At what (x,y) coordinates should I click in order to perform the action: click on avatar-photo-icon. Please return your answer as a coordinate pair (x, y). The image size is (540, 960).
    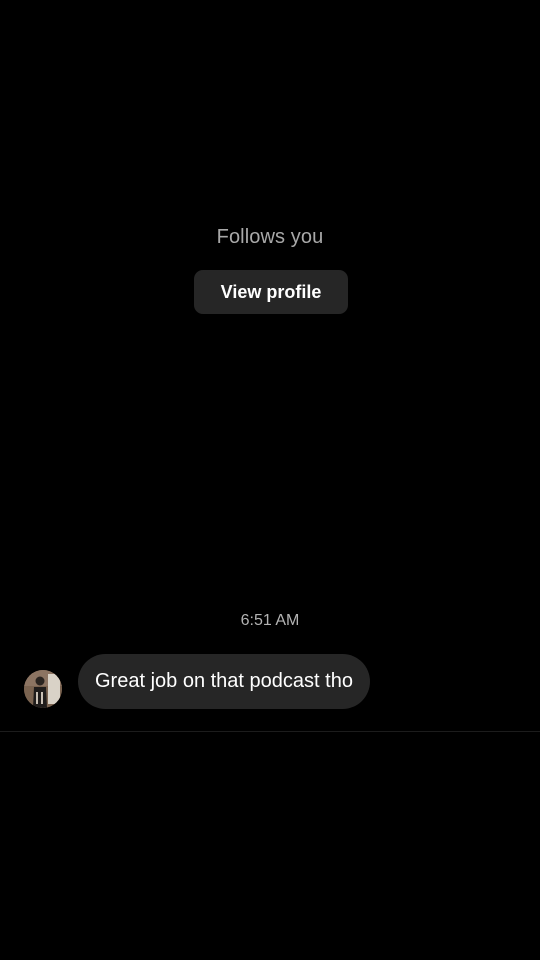
    Looking at the image, I should click on (43, 689).